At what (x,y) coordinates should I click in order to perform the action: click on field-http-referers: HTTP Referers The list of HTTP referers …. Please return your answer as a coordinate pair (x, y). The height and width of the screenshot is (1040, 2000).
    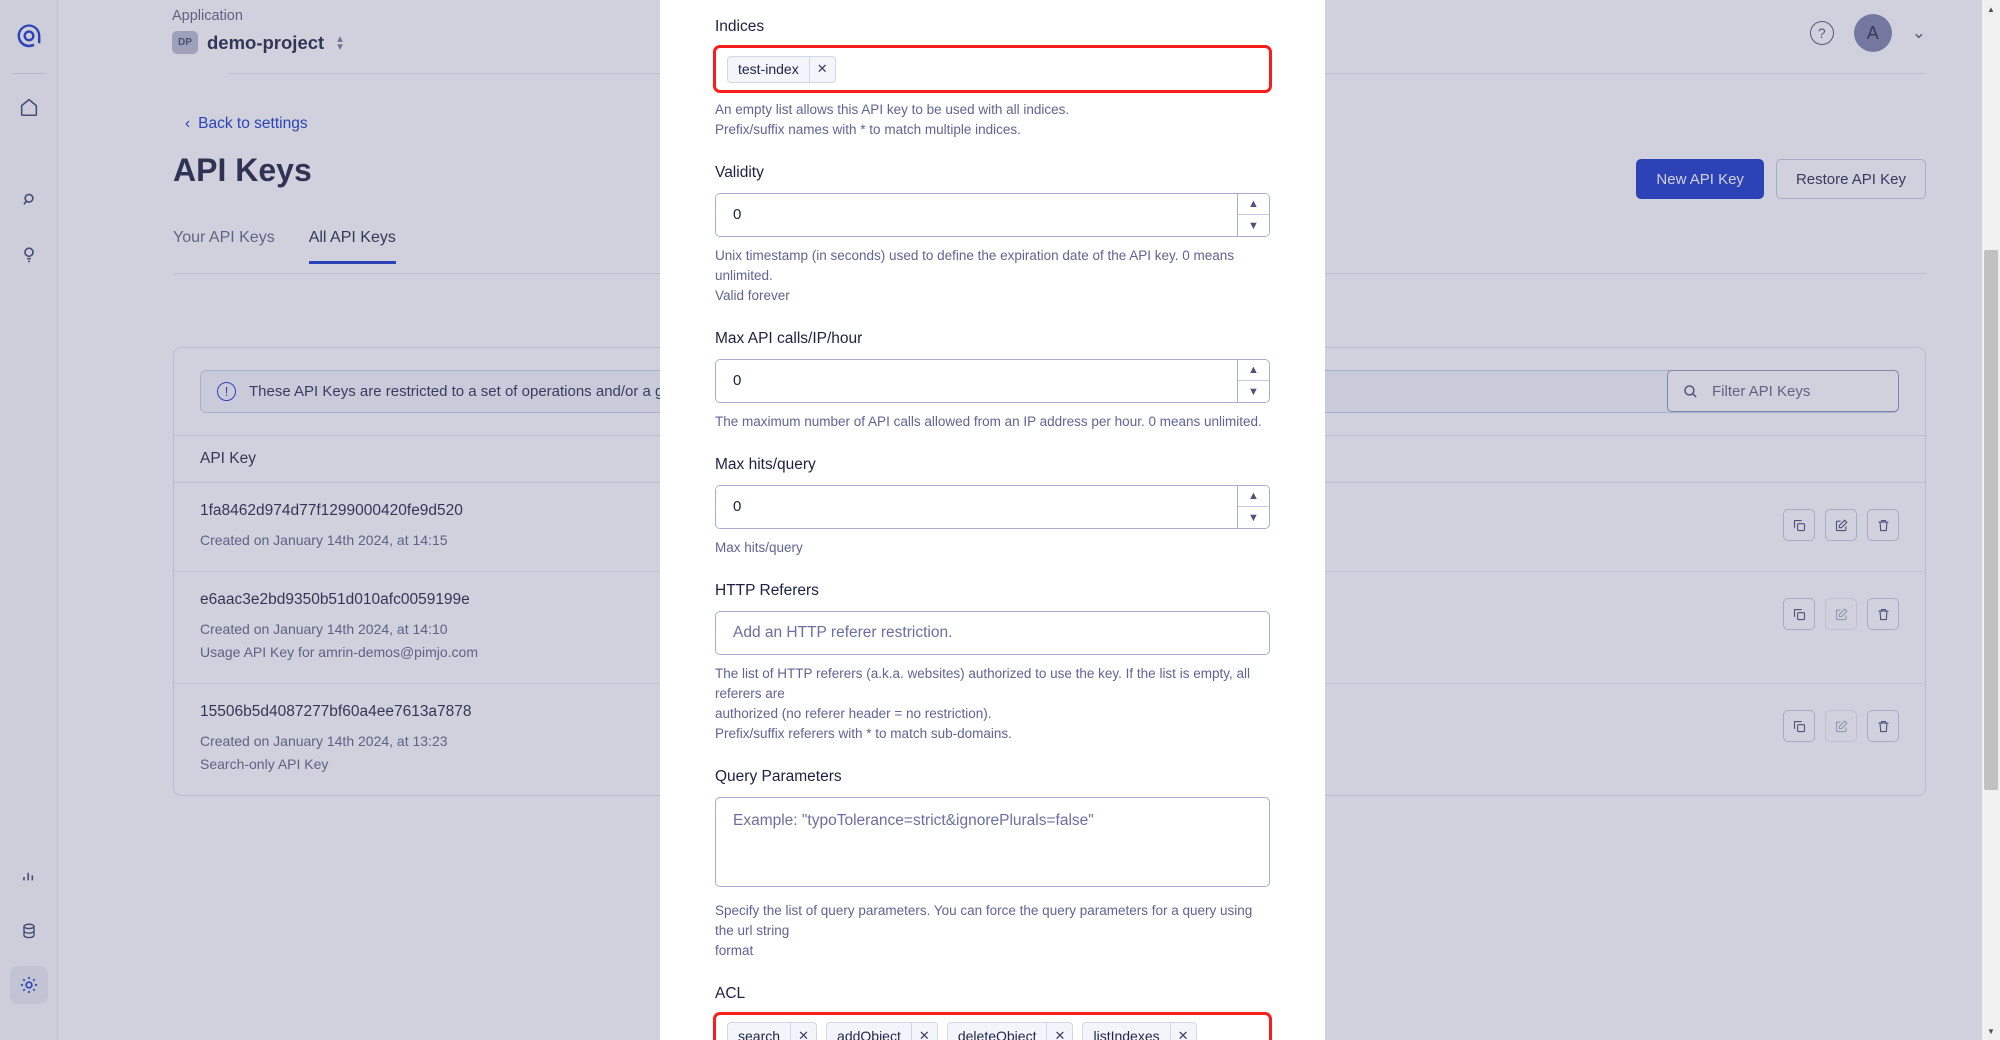
    Looking at the image, I should click on (992, 663).